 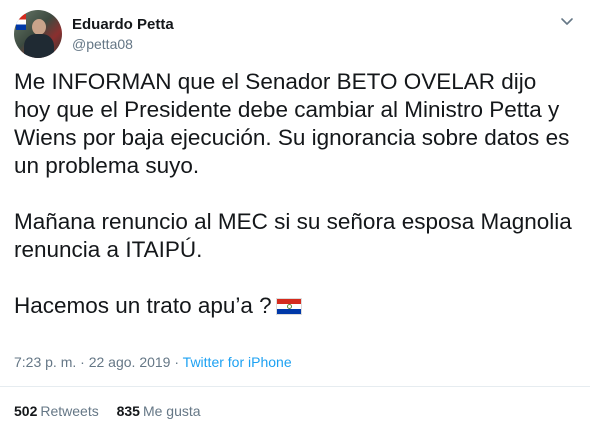 I want to click on retweets-stat: 502 Retweets, so click(x=56, y=411).